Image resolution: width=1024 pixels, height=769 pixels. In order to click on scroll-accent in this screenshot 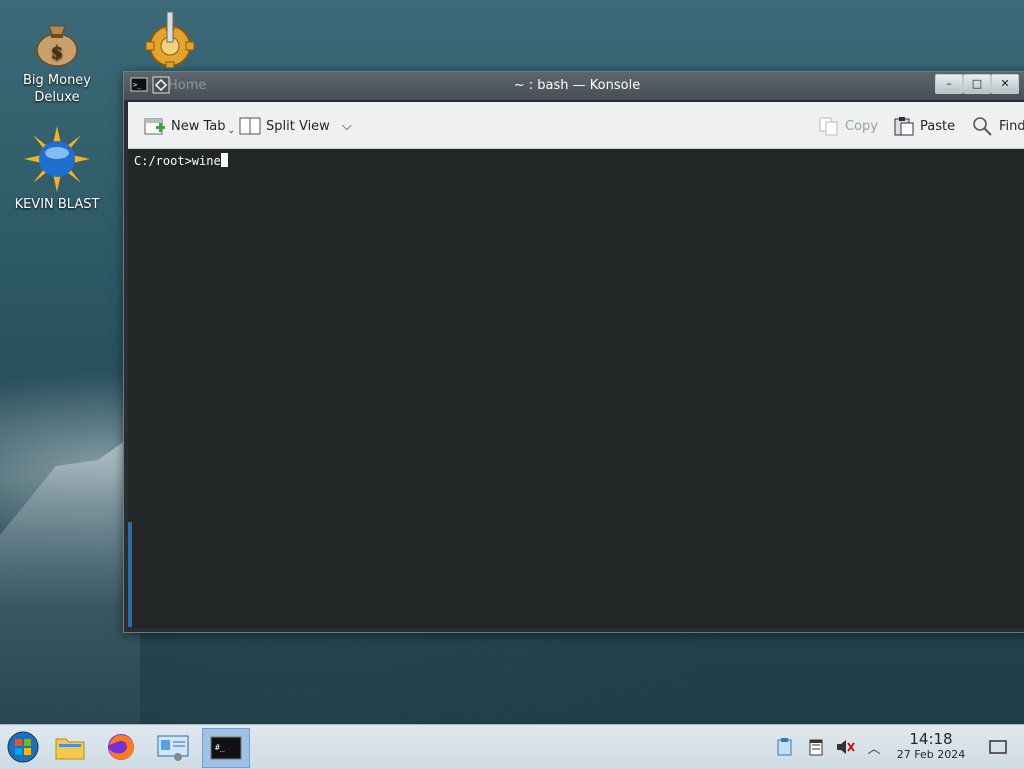, I will do `click(130, 574)`.